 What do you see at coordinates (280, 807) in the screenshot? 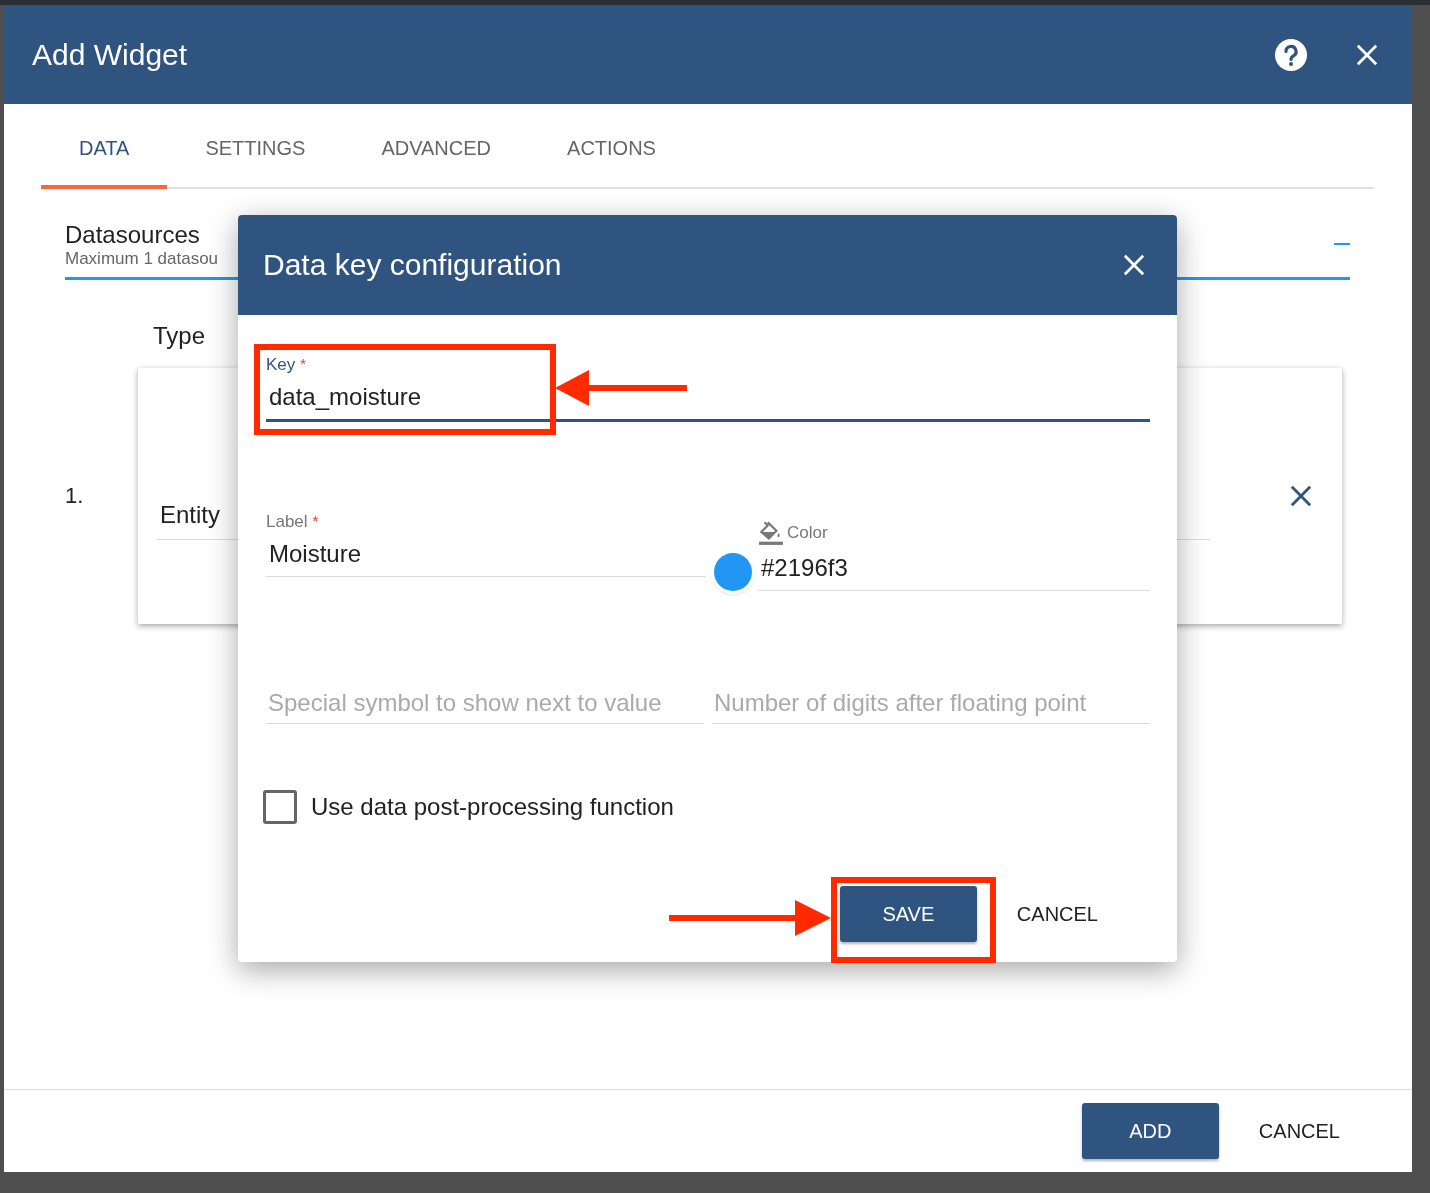
I see `checkbox` at bounding box center [280, 807].